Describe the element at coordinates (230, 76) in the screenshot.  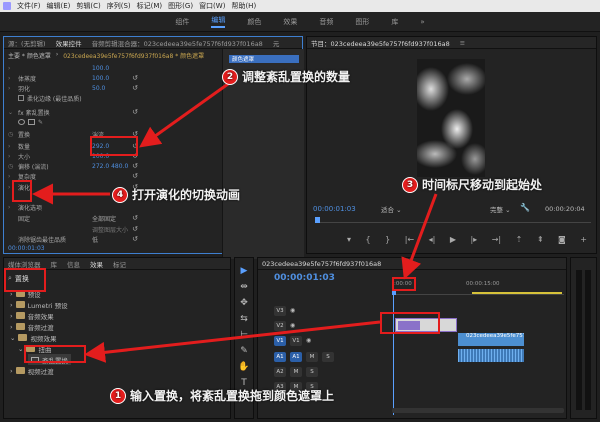
I see `callout-badge: 2` at that location.